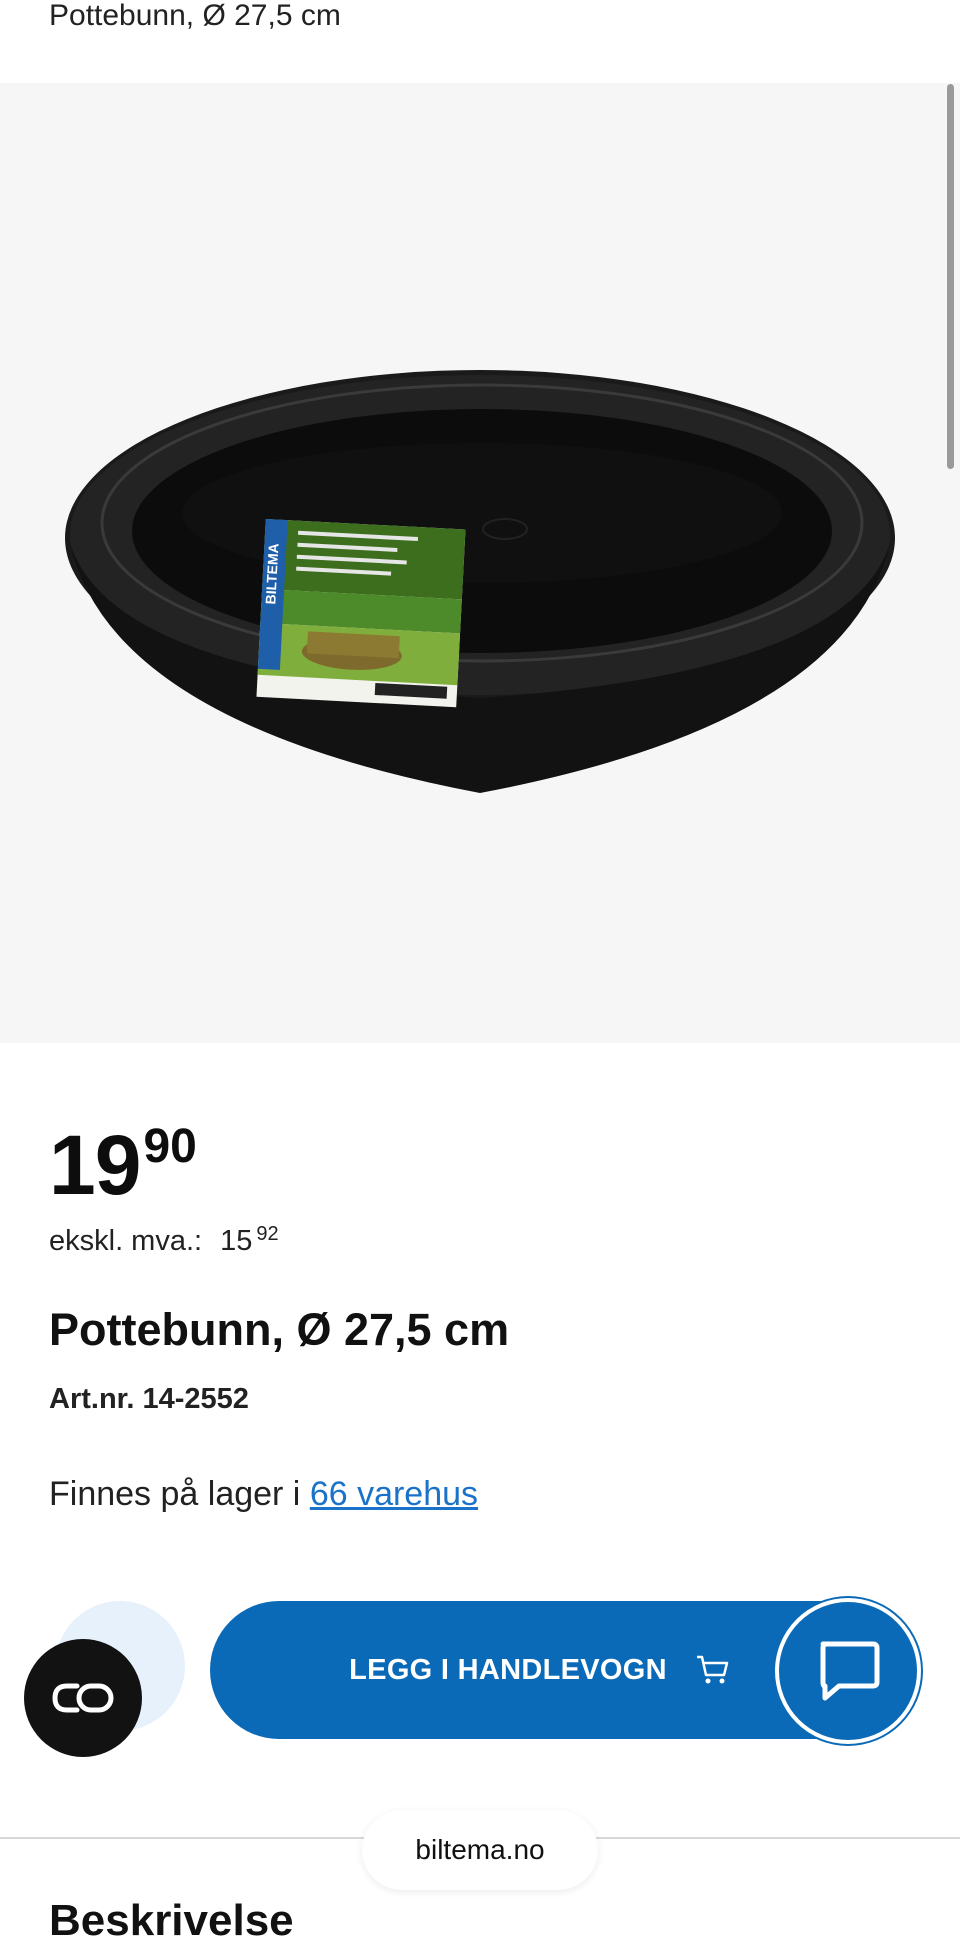 Image resolution: width=960 pixels, height=1946 pixels. Describe the element at coordinates (712, 1669) in the screenshot. I see `cart-icon` at that location.